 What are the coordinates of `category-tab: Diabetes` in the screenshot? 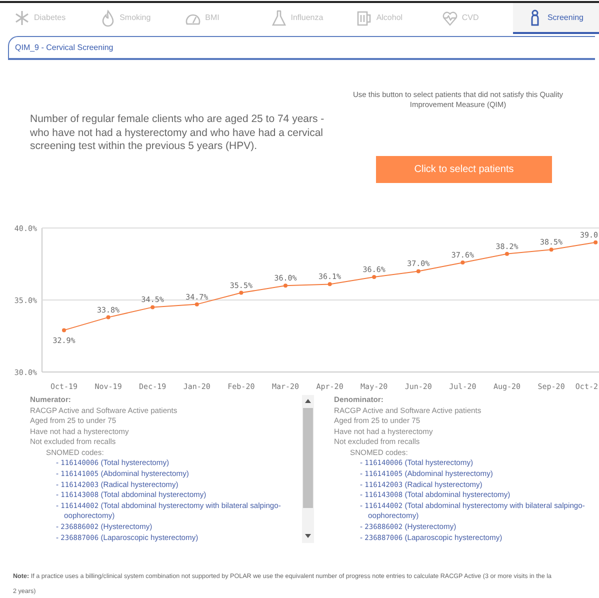 It's located at (43, 18).